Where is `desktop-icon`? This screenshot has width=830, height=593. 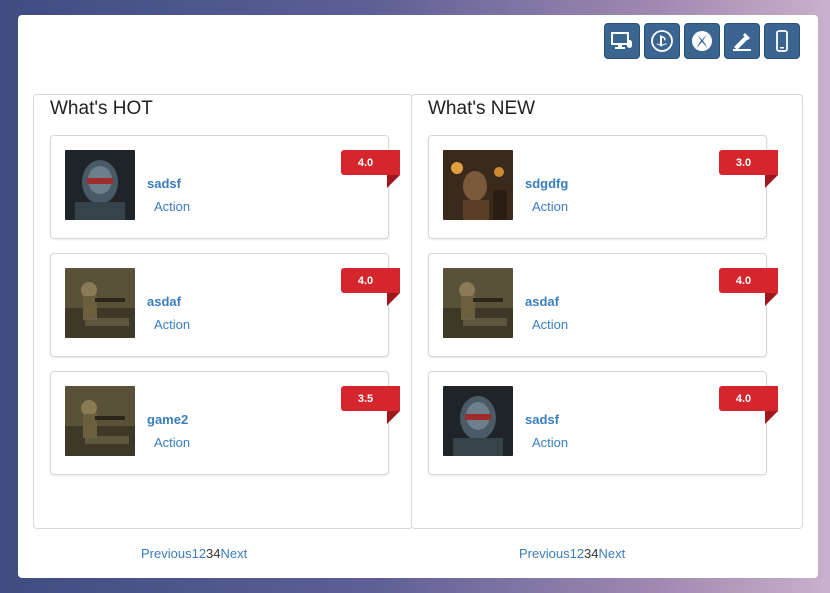 desktop-icon is located at coordinates (621, 40).